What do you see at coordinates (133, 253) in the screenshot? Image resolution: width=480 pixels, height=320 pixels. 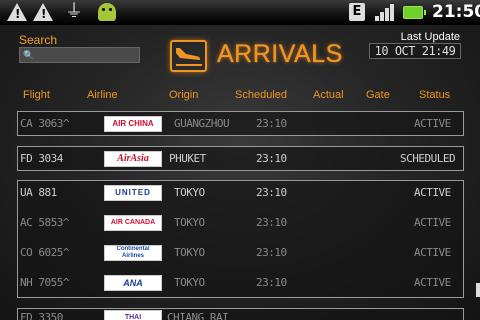 I see `airline-logo: Continental Airlines` at bounding box center [133, 253].